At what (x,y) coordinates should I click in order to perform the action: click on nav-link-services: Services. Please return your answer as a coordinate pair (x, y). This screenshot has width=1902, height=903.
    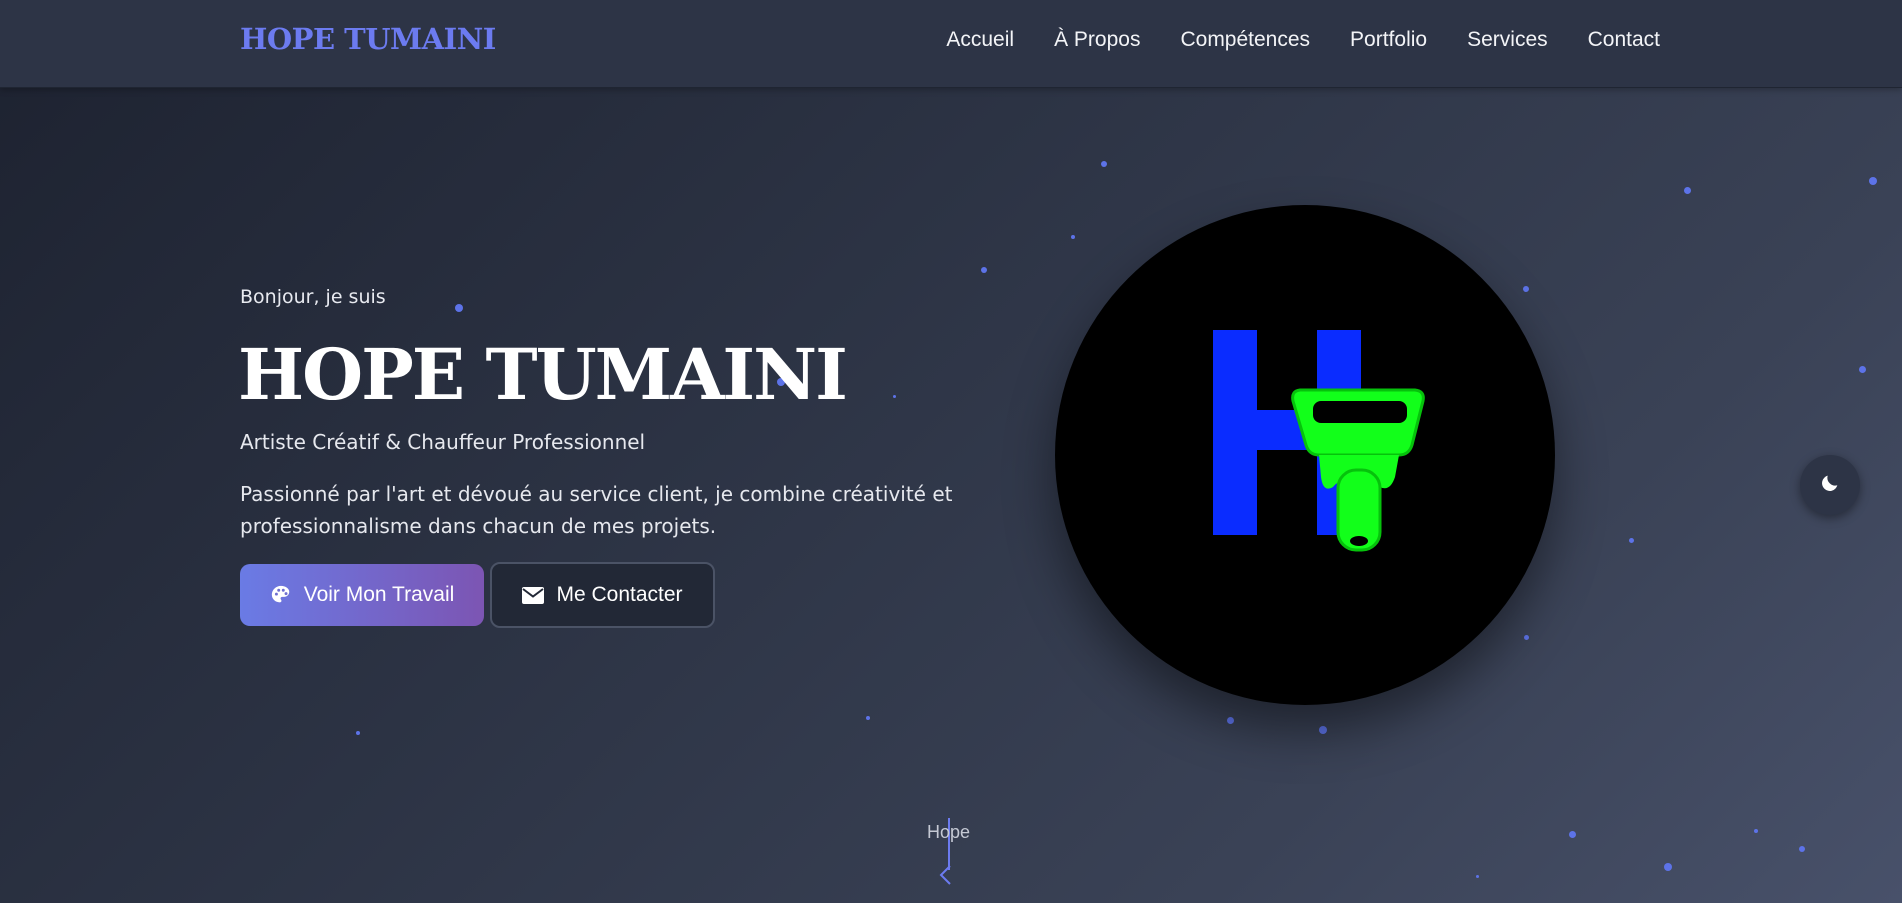
    Looking at the image, I should click on (1507, 40).